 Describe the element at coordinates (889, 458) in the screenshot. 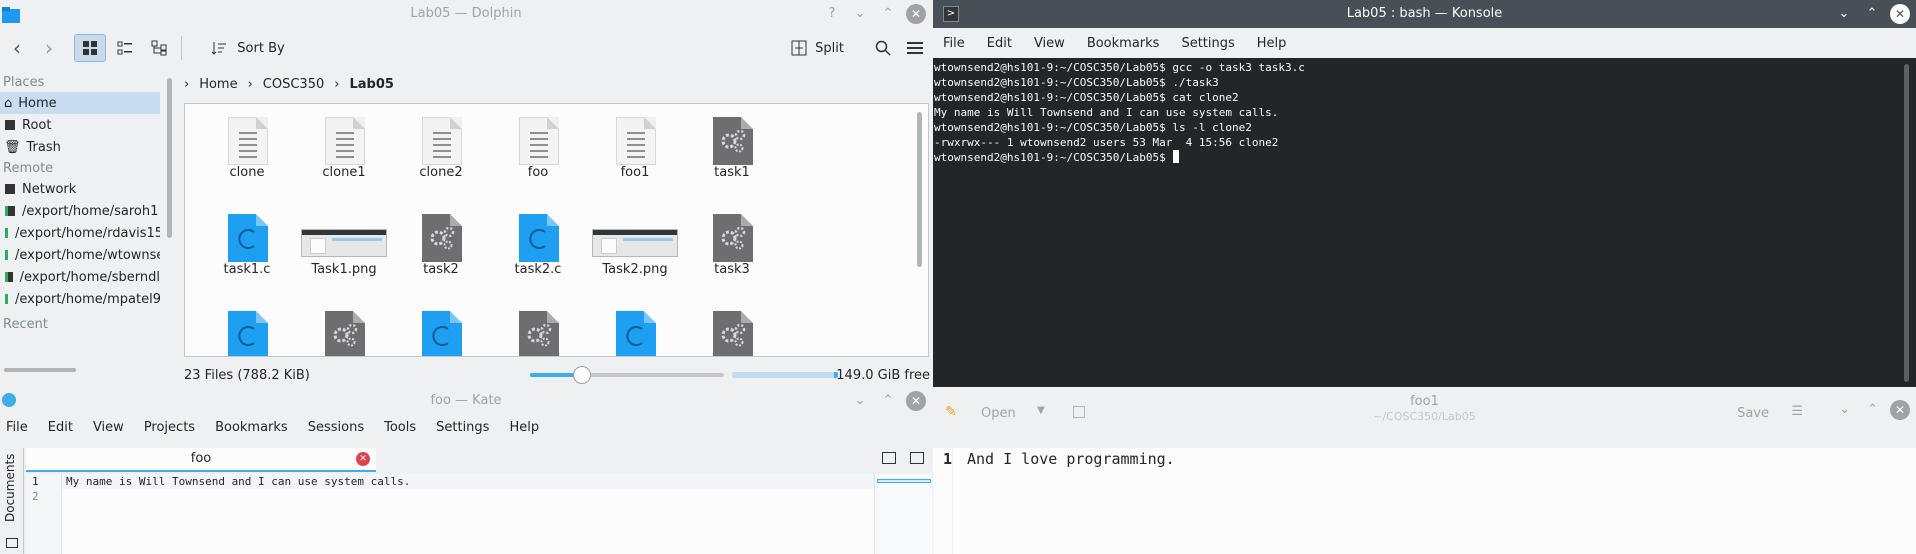

I see `open-file-icon` at that location.